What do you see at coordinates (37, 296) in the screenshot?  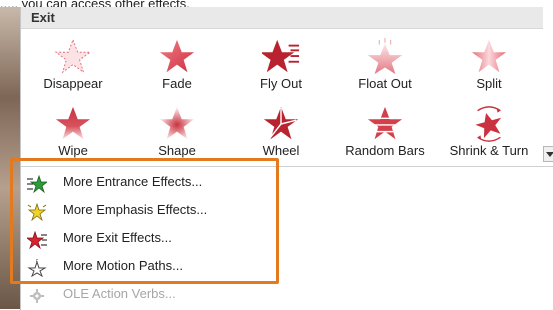 I see `gear-icon` at bounding box center [37, 296].